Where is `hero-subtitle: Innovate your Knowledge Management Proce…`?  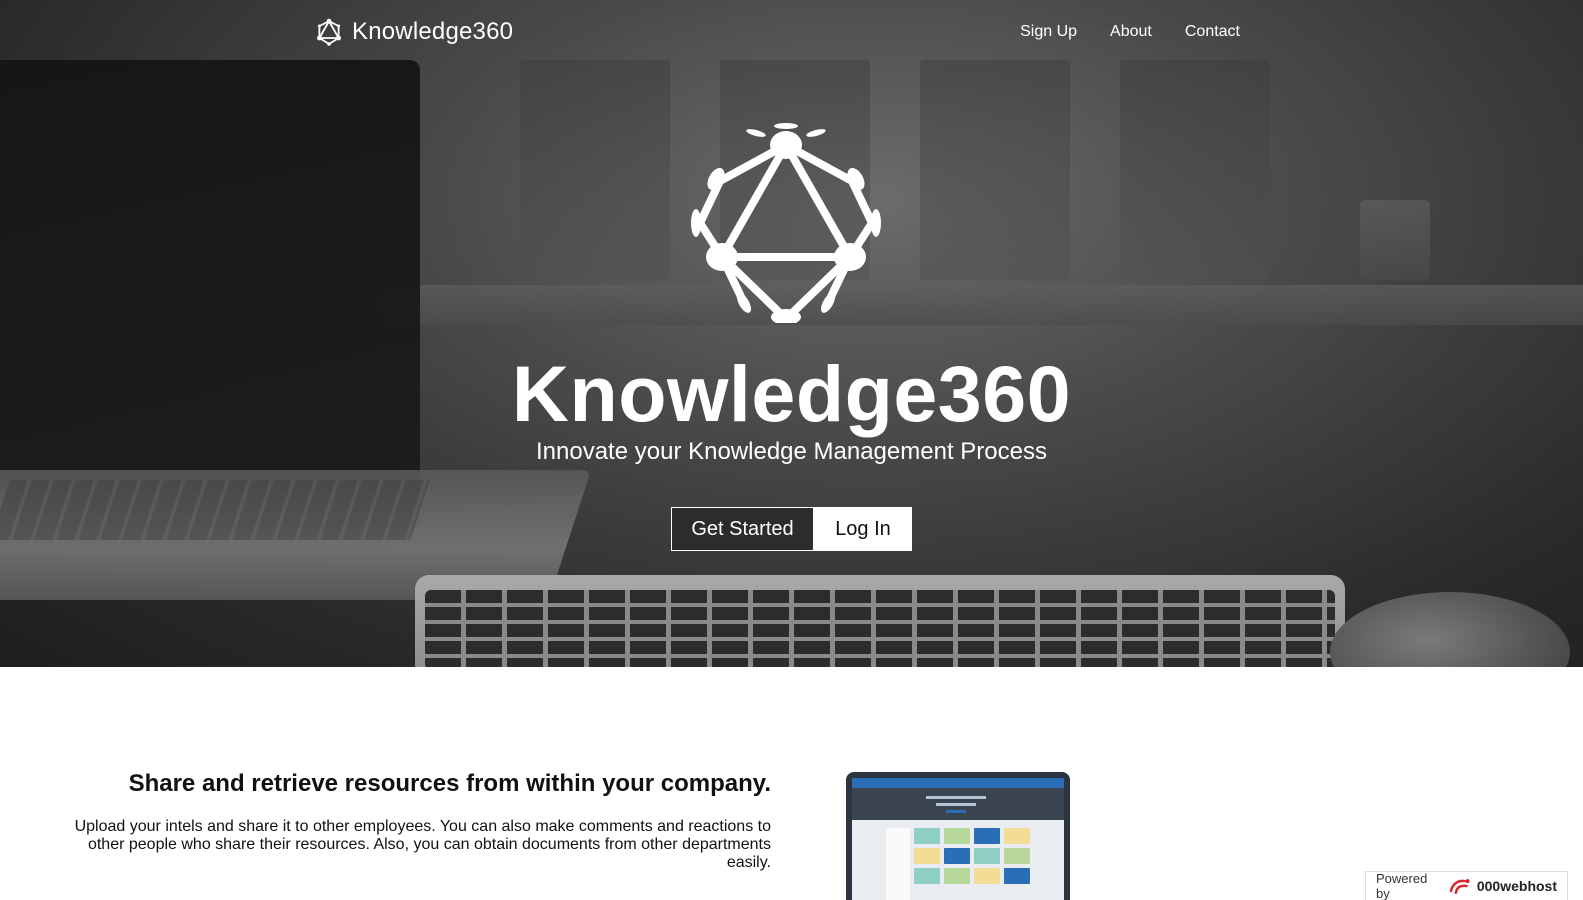 hero-subtitle: Innovate your Knowledge Management Proce… is located at coordinates (791, 451).